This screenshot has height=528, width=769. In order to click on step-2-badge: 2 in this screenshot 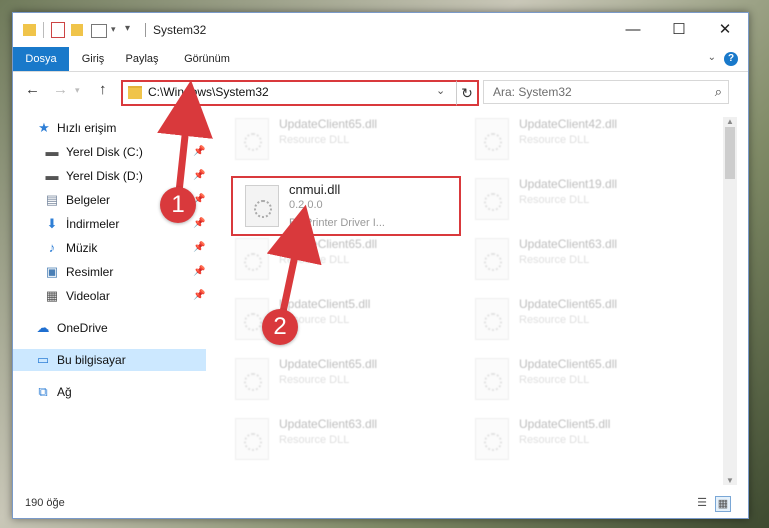, I will do `click(280, 327)`.